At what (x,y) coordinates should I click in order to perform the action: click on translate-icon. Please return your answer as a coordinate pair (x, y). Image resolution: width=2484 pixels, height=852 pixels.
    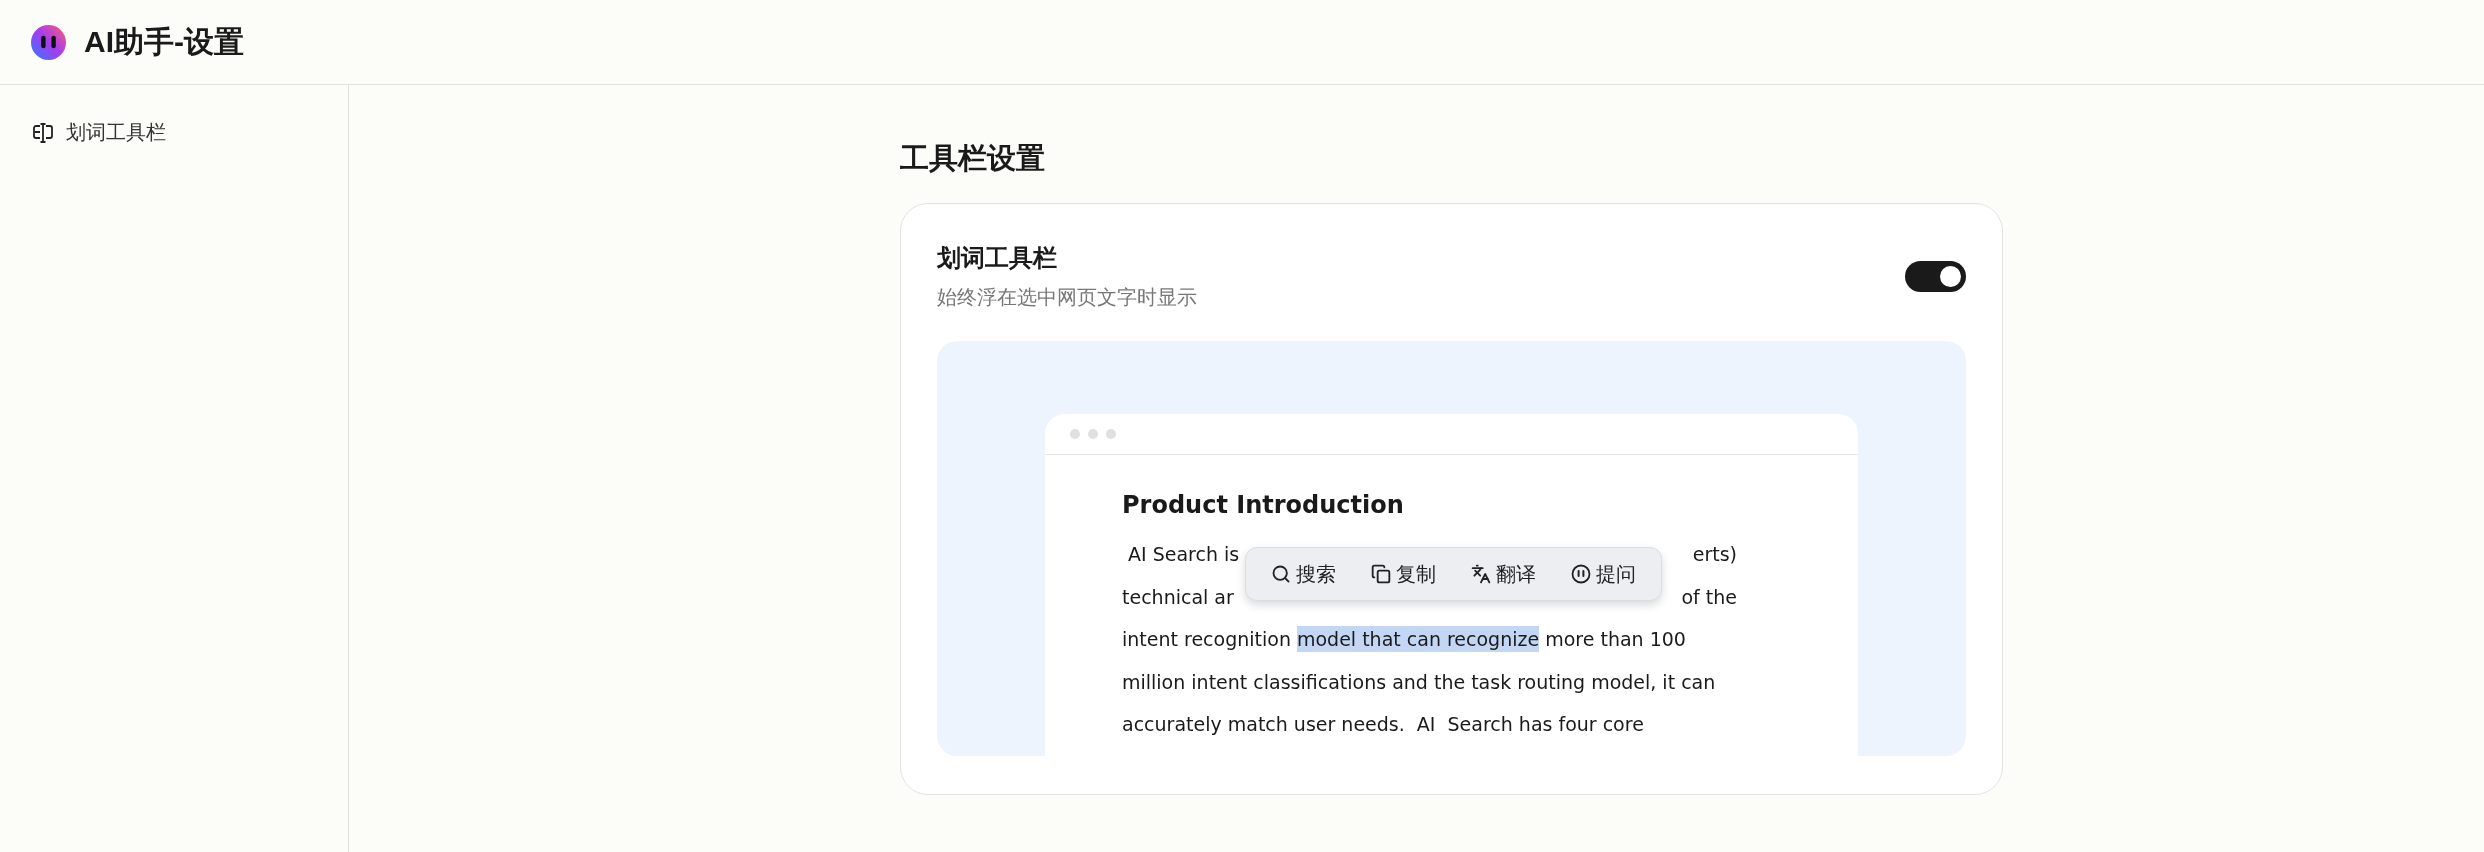
    Looking at the image, I should click on (1480, 574).